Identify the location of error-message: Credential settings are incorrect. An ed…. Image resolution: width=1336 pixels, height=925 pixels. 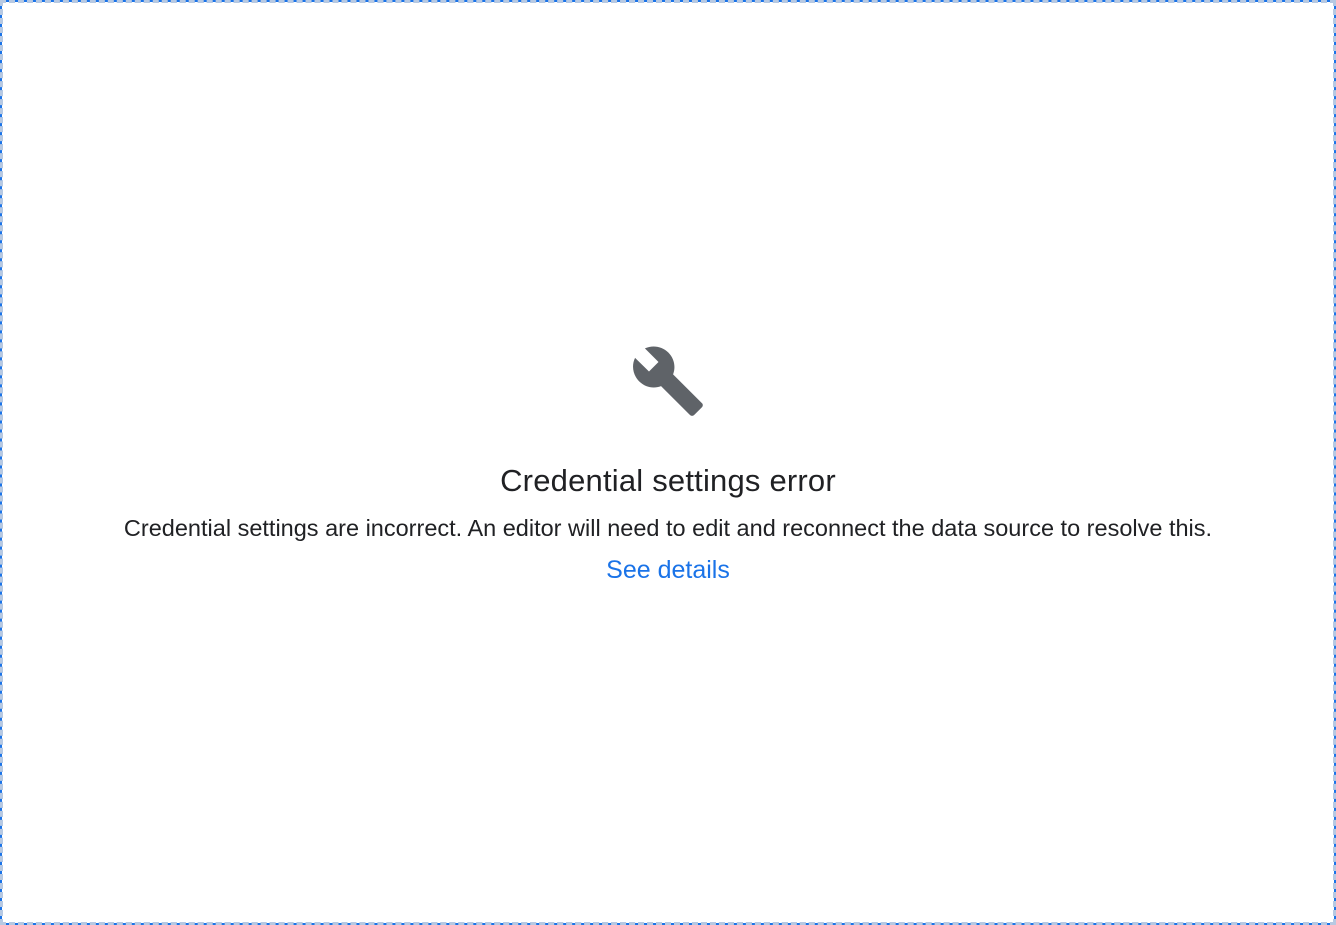
(668, 528).